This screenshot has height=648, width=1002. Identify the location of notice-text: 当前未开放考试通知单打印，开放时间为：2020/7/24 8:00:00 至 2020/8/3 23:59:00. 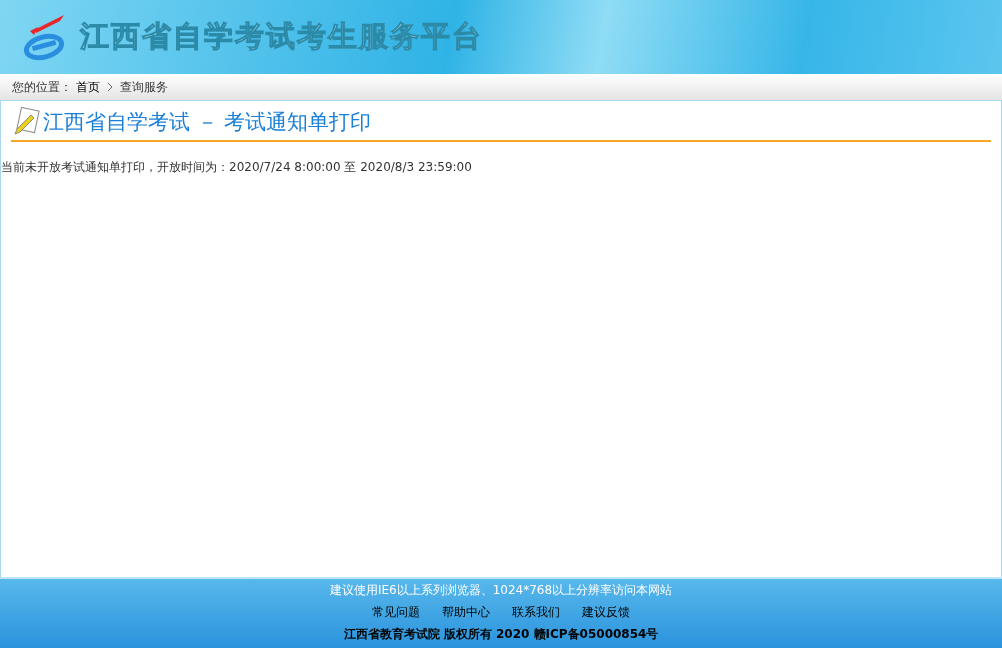
(237, 167).